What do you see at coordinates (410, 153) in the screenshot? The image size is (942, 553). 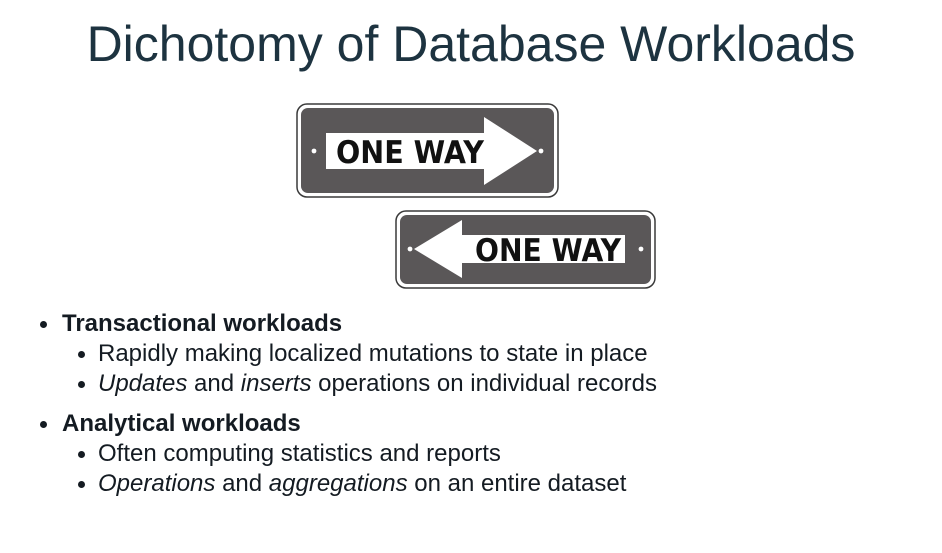 I see `sign-text-right: ONE WAY` at bounding box center [410, 153].